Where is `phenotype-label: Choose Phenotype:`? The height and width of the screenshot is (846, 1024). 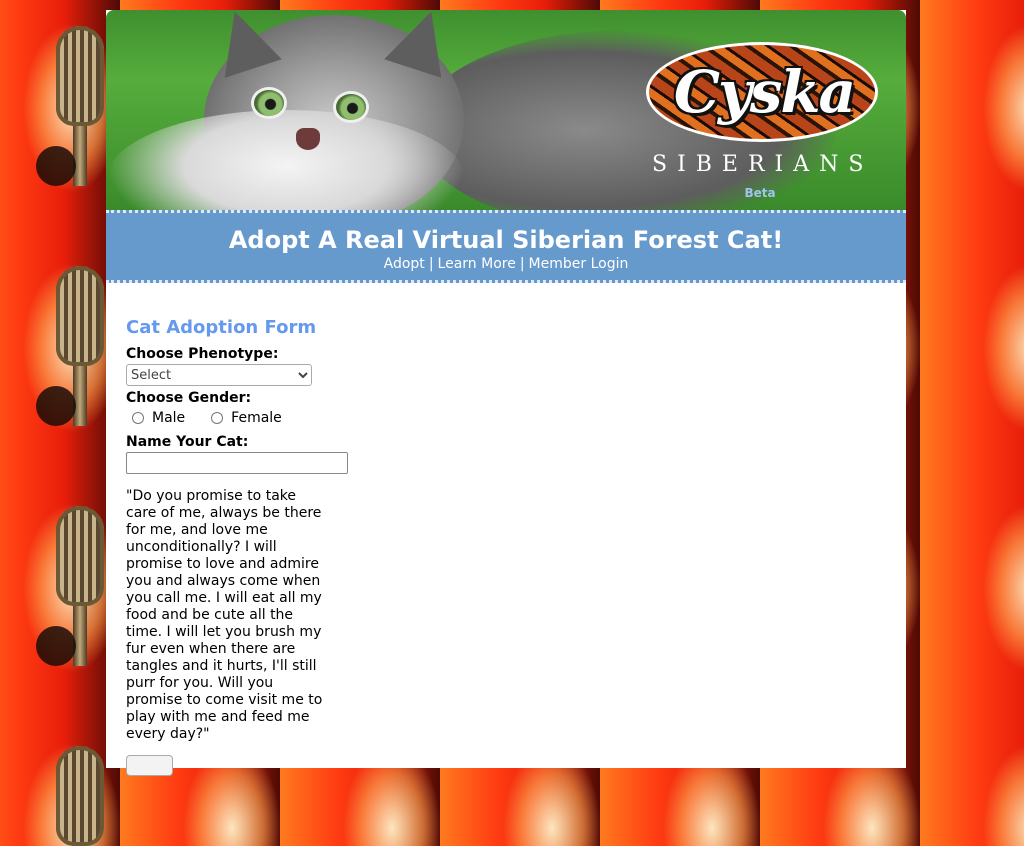 phenotype-label: Choose Phenotype: is located at coordinates (202, 354).